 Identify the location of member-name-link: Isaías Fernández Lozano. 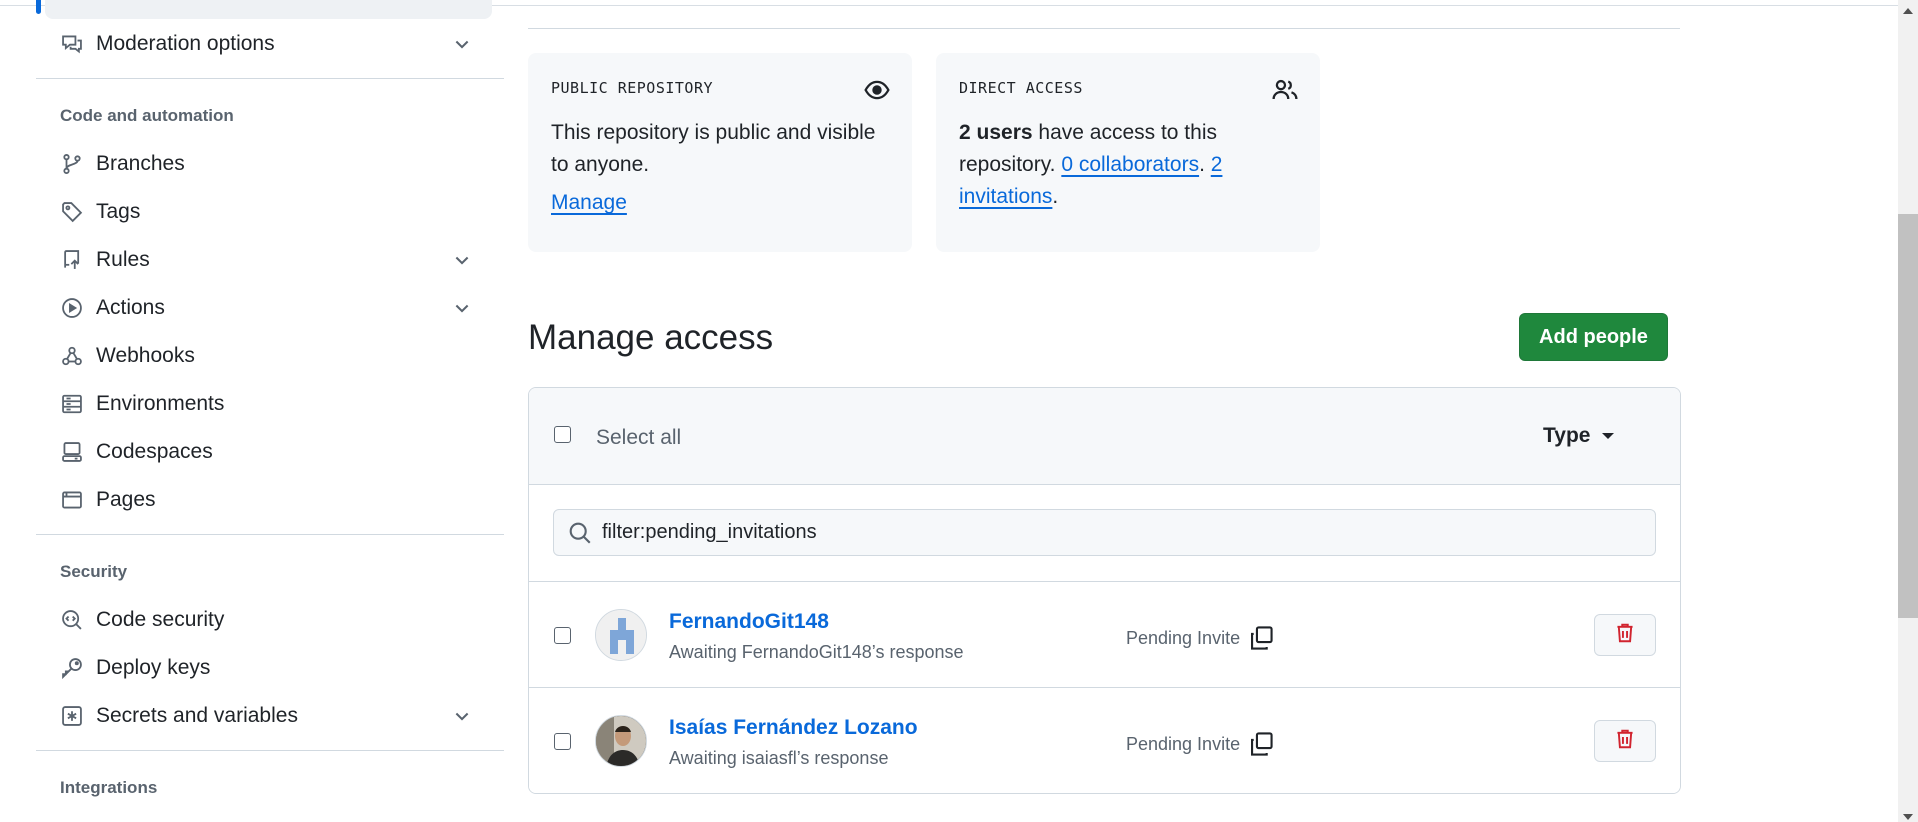
(793, 728).